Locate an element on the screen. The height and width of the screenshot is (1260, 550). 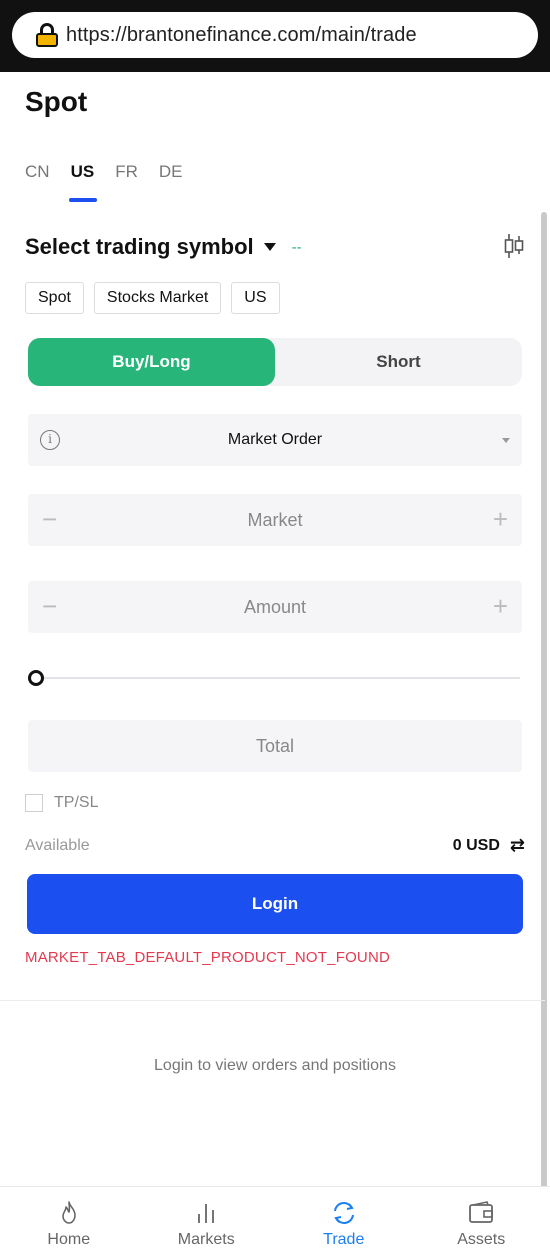
price-placeholder: Market is located at coordinates (275, 519).